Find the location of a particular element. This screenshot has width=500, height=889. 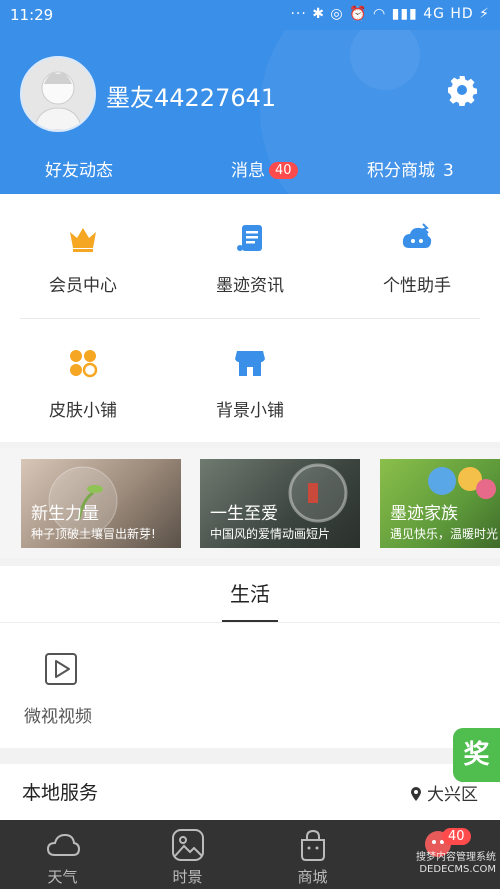

picture-icon is located at coordinates (188, 845).